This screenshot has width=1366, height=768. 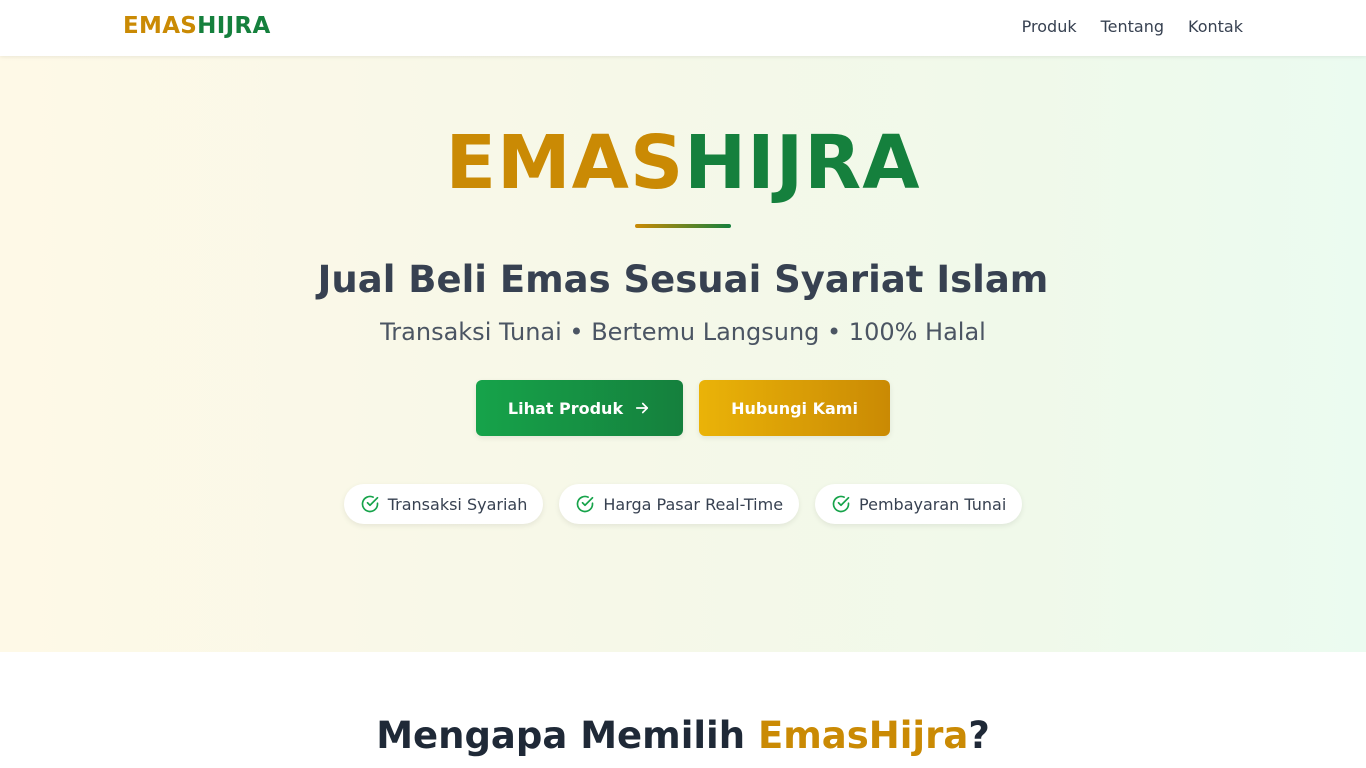 What do you see at coordinates (979, 735) in the screenshot?
I see `why-title-suffix: ?` at bounding box center [979, 735].